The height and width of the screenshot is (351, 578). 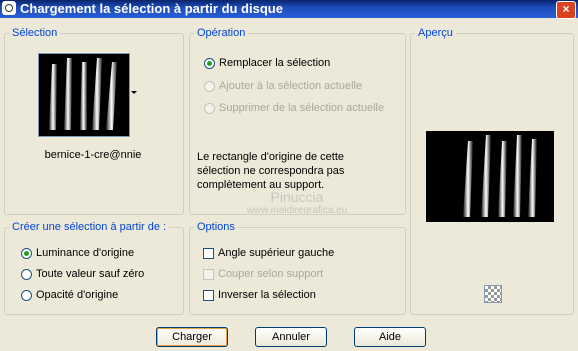 What do you see at coordinates (291, 86) in the screenshot?
I see `radio-label: Ajouter à la sélection actuelle` at bounding box center [291, 86].